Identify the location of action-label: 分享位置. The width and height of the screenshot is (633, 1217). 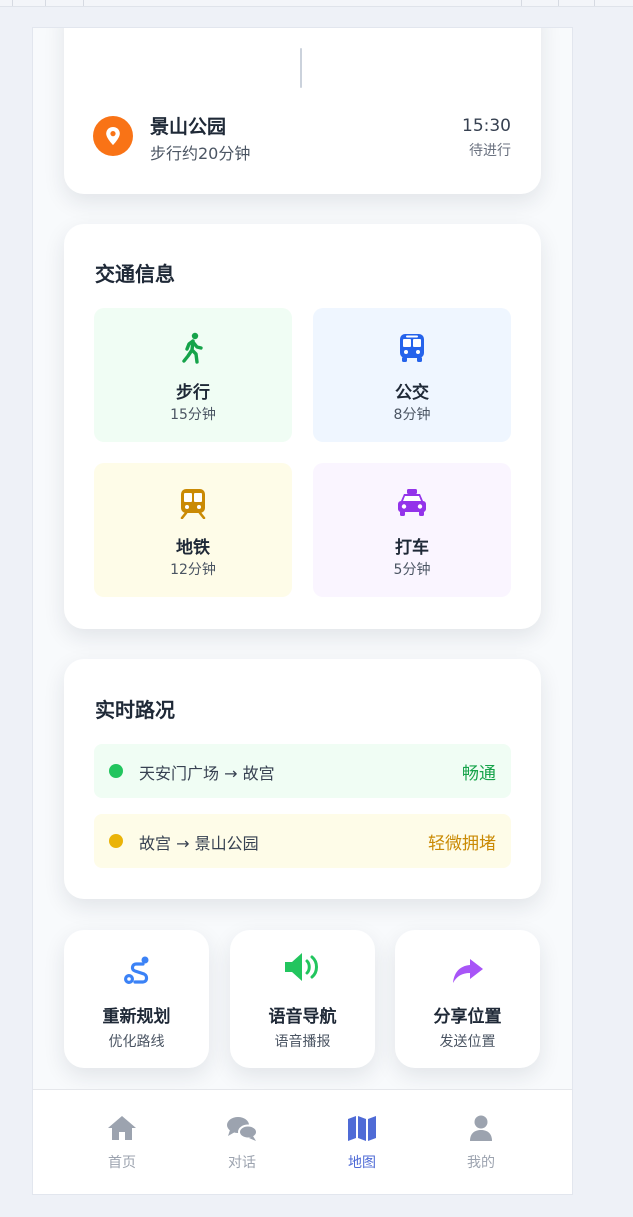
(467, 1017).